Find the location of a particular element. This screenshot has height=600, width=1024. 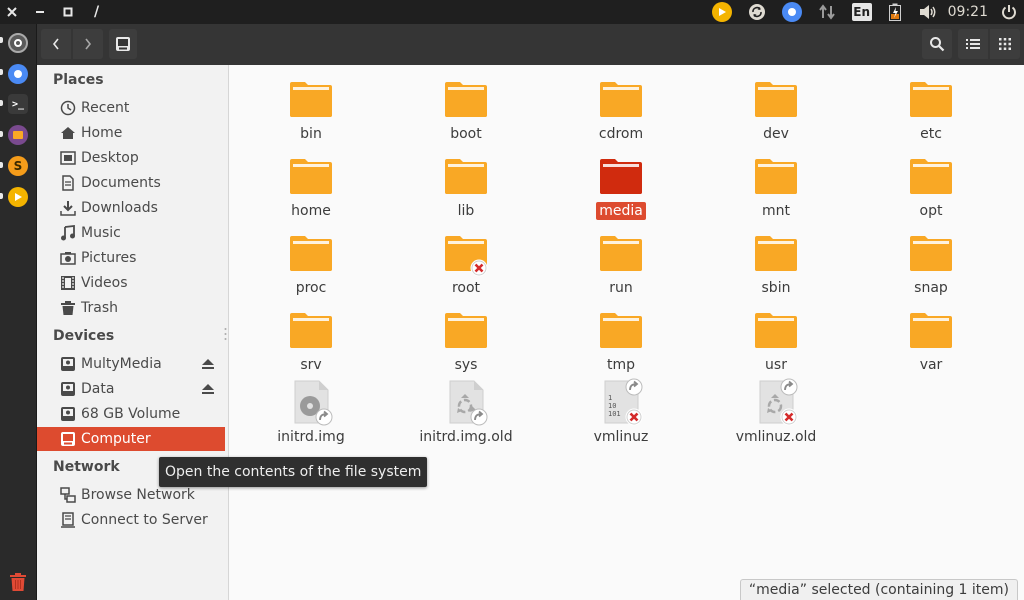

sidebar-item-desktop: Desktop is located at coordinates (131, 158).